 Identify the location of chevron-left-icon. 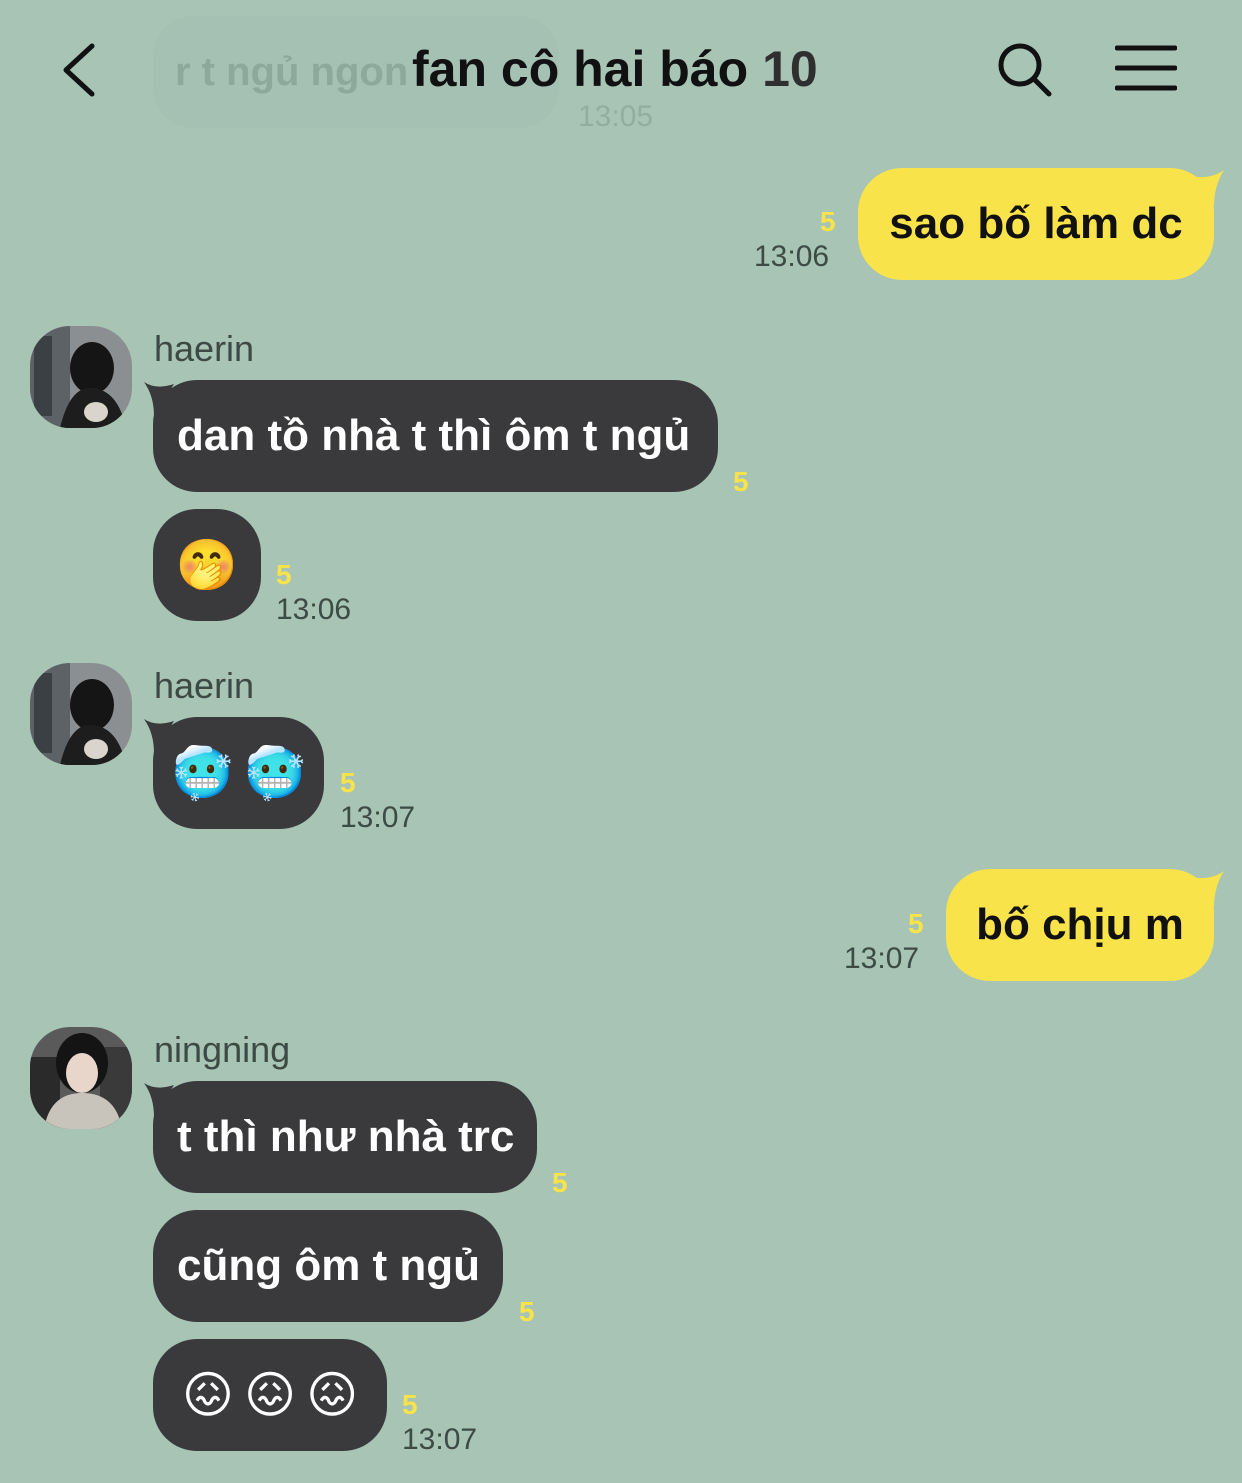
(83, 70).